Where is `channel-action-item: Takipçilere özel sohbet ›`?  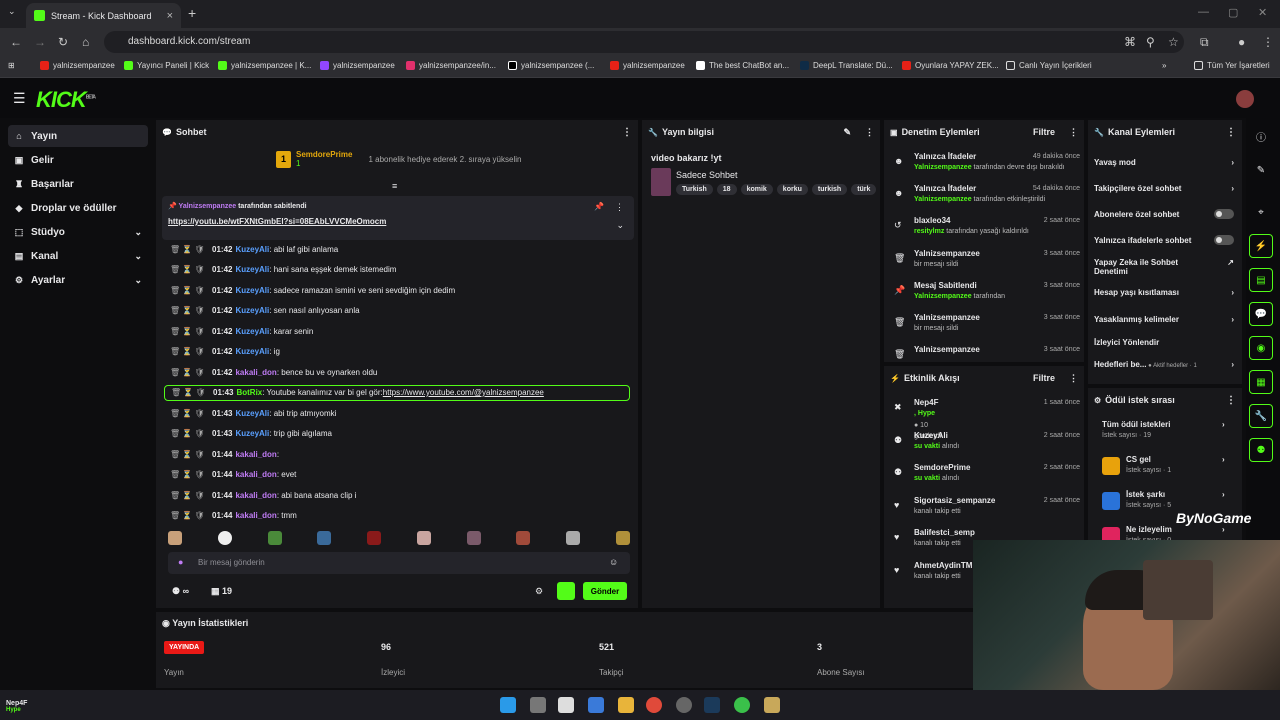
channel-action-item: Takipçilere özel sohbet › is located at coordinates (1164, 188).